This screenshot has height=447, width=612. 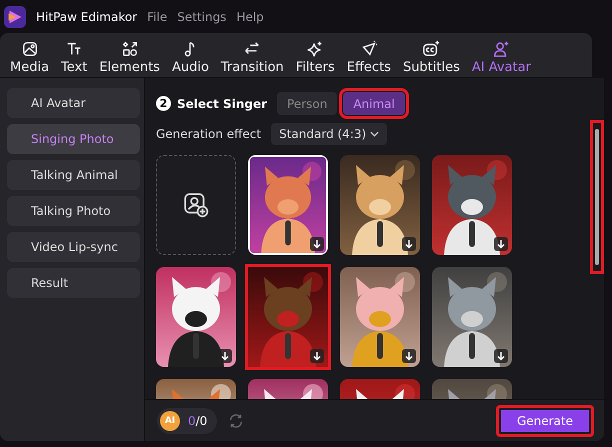 What do you see at coordinates (597, 197) in the screenshot?
I see `scrollbar` at bounding box center [597, 197].